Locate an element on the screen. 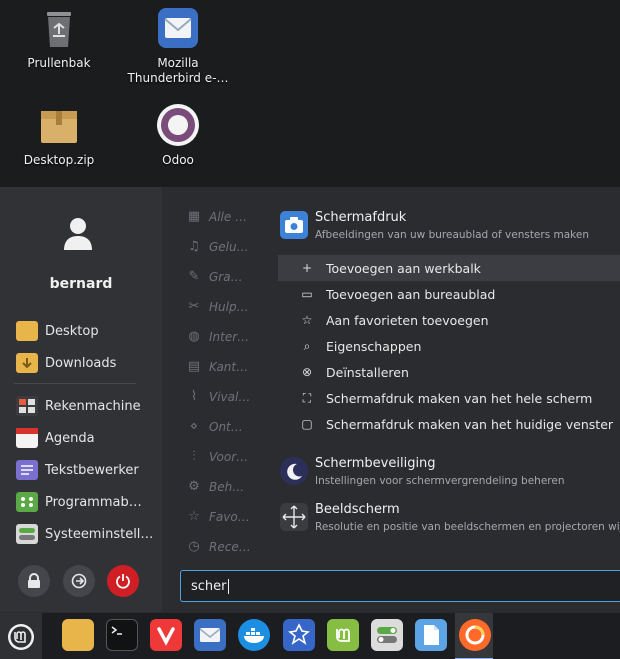  tools-icon: ✂ is located at coordinates (194, 306).